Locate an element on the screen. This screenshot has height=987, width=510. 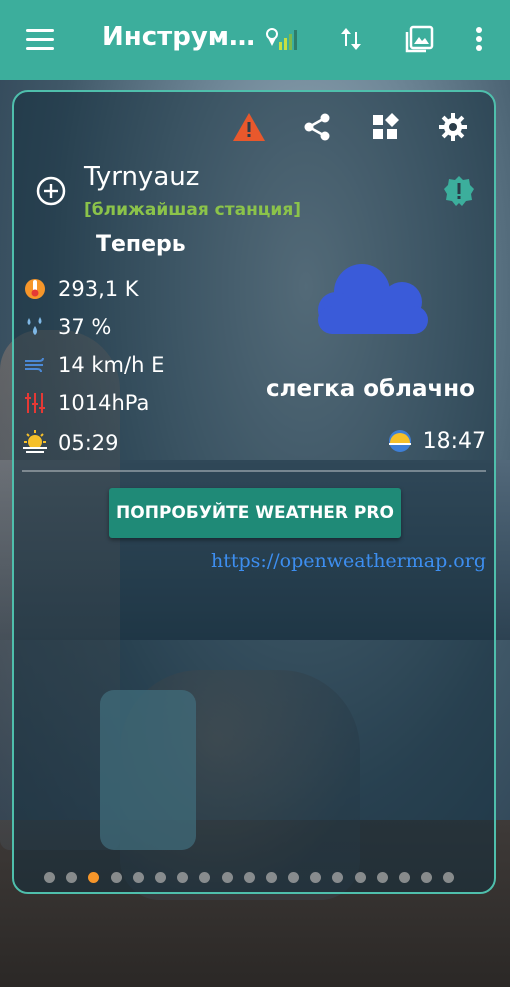
openweathermap-link: https://openweathermap.org is located at coordinates (348, 561).